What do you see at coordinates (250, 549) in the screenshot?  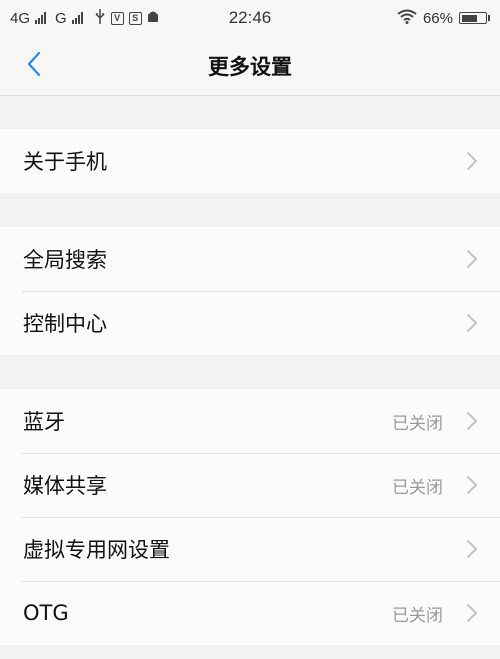 I see `vpn-settings-item: 虚拟专用网设置` at bounding box center [250, 549].